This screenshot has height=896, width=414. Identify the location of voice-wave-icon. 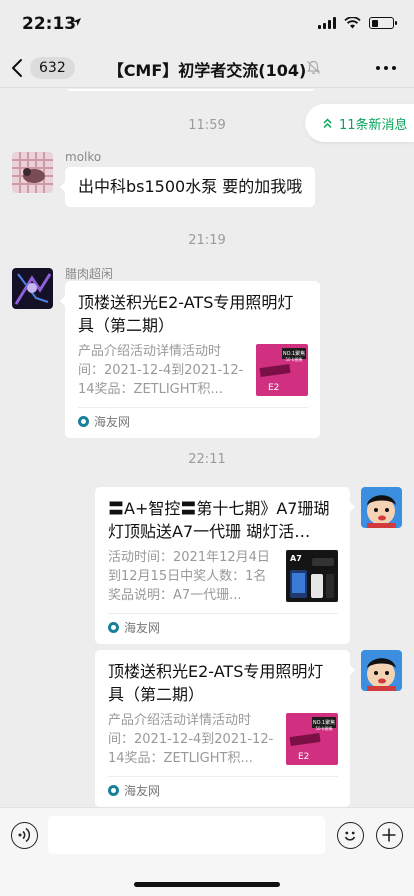
(24, 835).